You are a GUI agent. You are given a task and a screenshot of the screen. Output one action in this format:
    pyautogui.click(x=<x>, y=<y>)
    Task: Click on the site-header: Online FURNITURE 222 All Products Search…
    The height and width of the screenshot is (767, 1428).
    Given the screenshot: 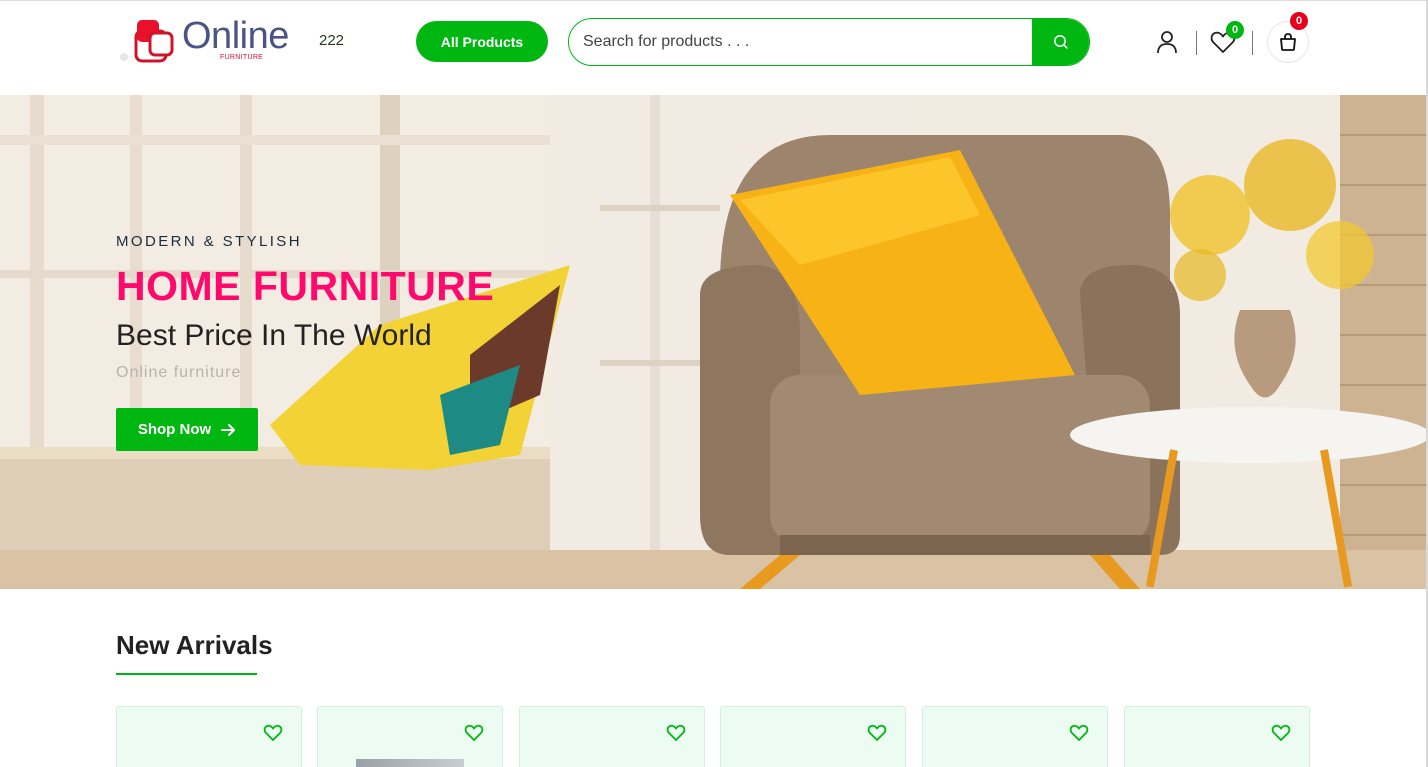 What is the action you would take?
    pyautogui.click(x=713, y=47)
    